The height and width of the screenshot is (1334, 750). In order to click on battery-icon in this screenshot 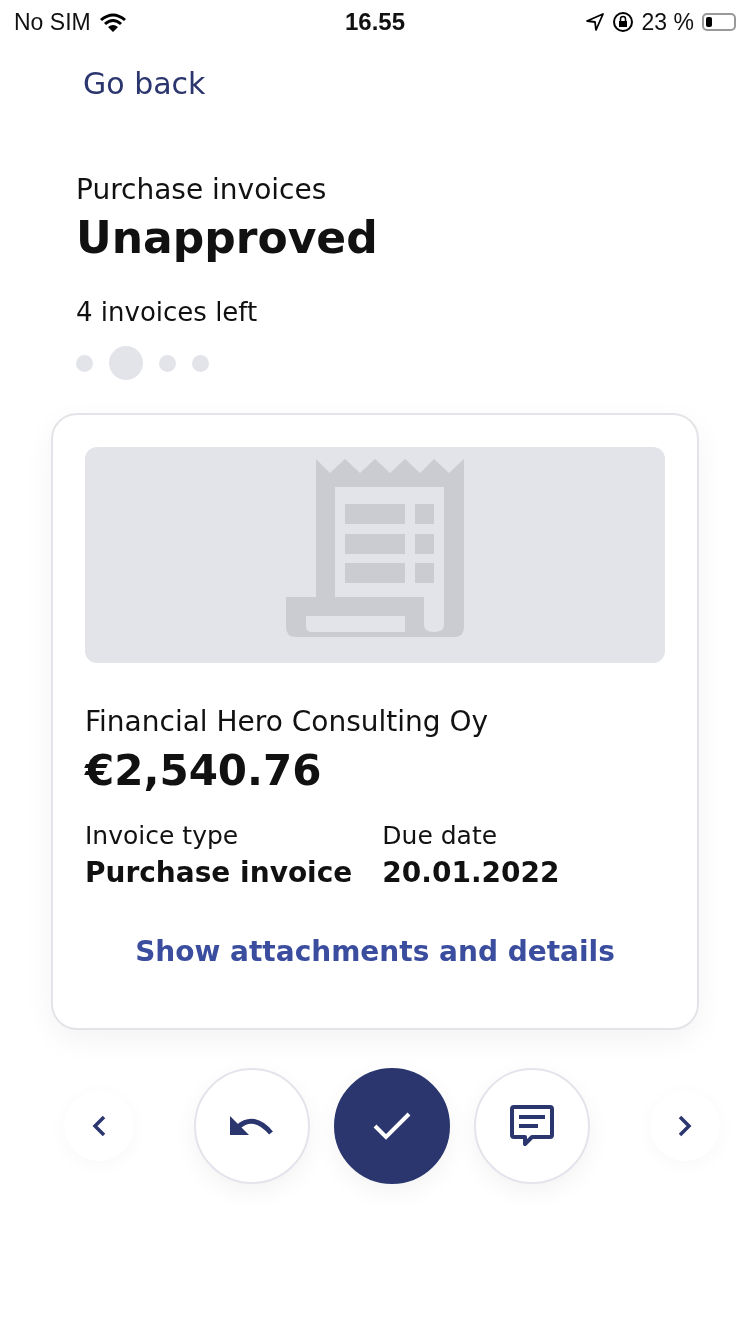, I will do `click(719, 22)`.